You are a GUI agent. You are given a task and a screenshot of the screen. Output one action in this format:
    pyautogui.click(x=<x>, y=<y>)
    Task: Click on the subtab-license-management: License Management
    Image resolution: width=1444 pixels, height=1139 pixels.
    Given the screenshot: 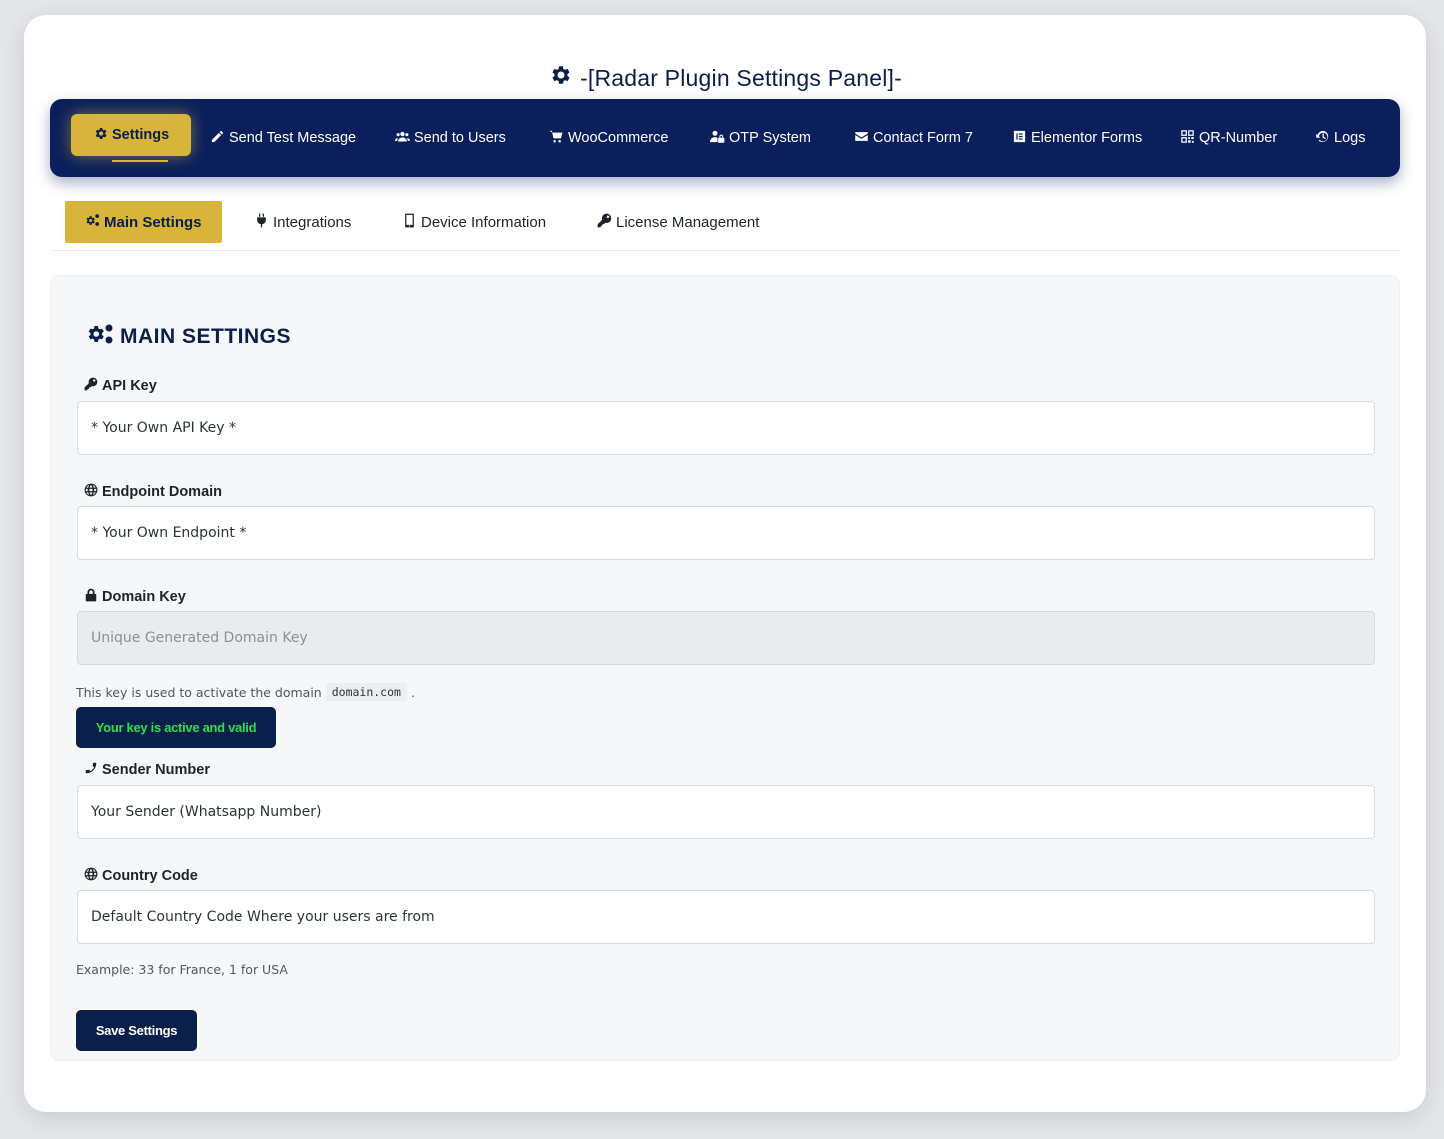 What is the action you would take?
    pyautogui.click(x=678, y=222)
    